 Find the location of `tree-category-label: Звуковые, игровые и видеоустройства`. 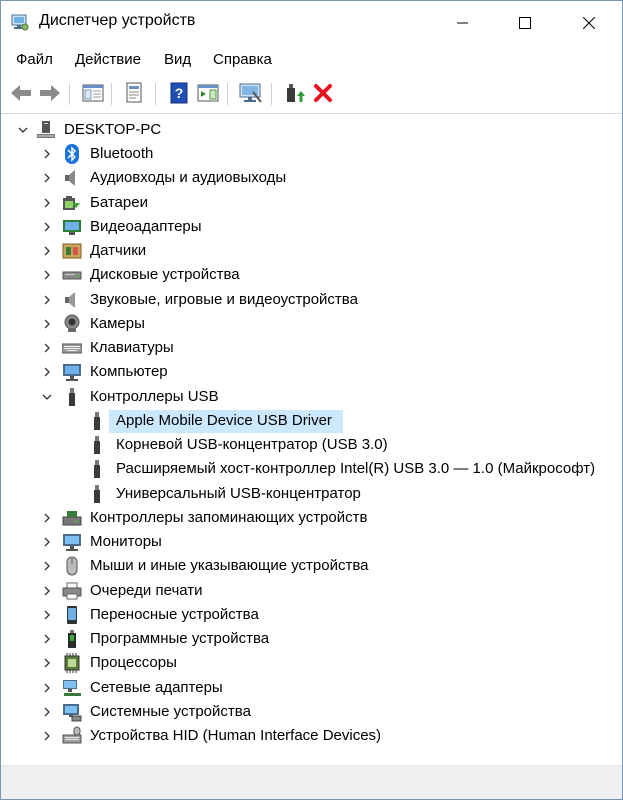

tree-category-label: Звуковые, игровые и видеоустройства is located at coordinates (224, 300).